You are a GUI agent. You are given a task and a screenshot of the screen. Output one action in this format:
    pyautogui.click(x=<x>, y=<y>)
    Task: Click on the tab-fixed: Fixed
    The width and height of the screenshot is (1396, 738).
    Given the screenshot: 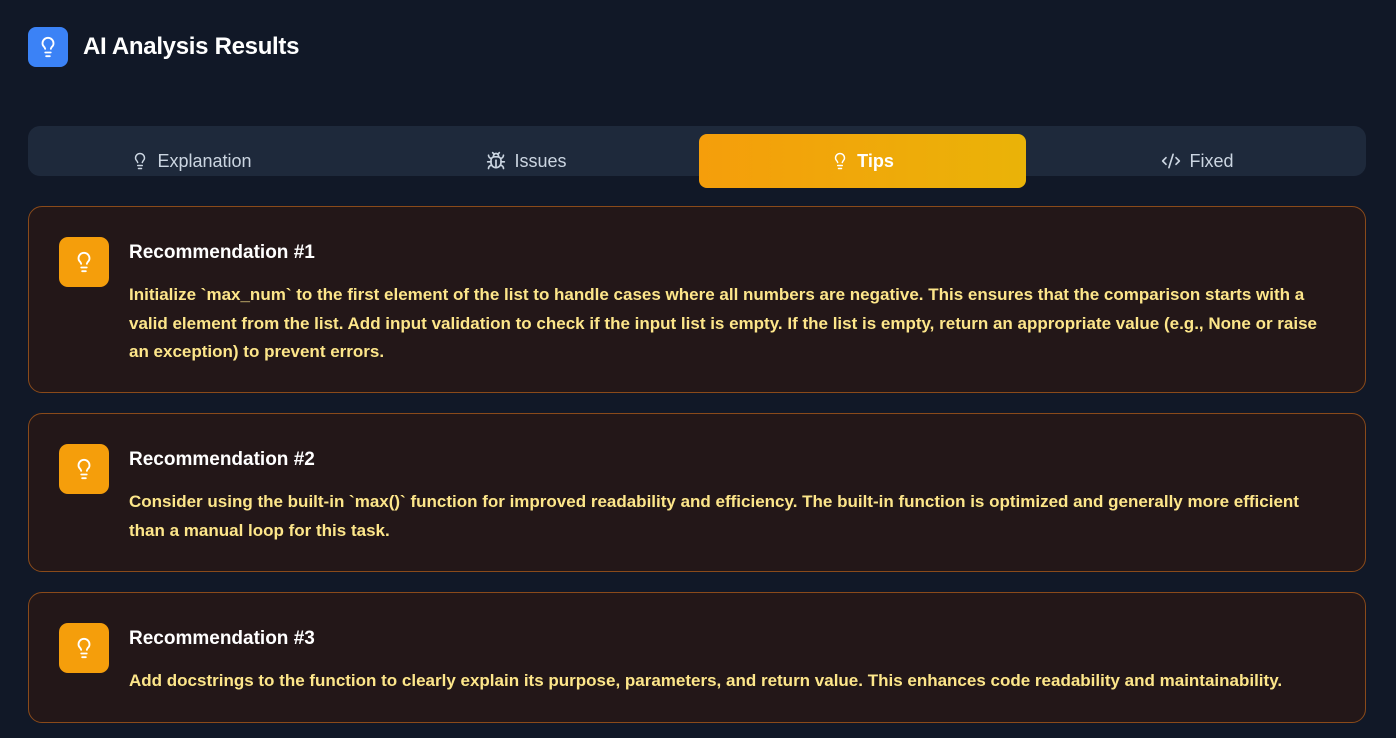 What is the action you would take?
    pyautogui.click(x=1197, y=161)
    